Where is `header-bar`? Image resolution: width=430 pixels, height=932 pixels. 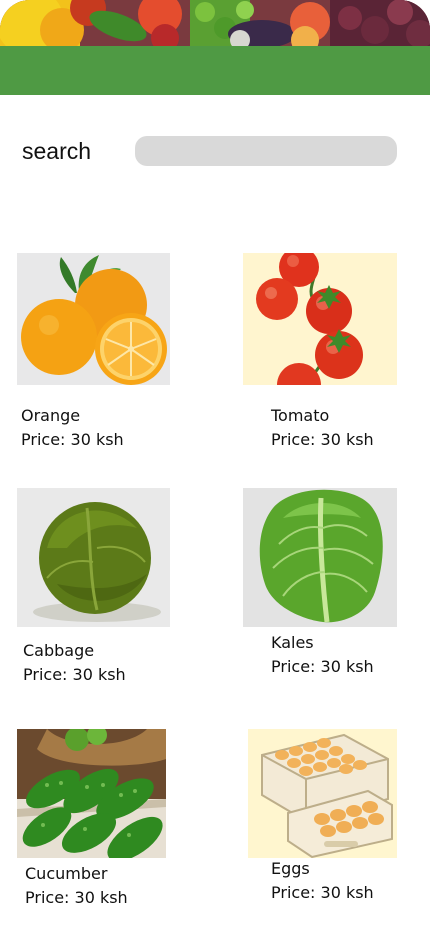
header-bar is located at coordinates (215, 70).